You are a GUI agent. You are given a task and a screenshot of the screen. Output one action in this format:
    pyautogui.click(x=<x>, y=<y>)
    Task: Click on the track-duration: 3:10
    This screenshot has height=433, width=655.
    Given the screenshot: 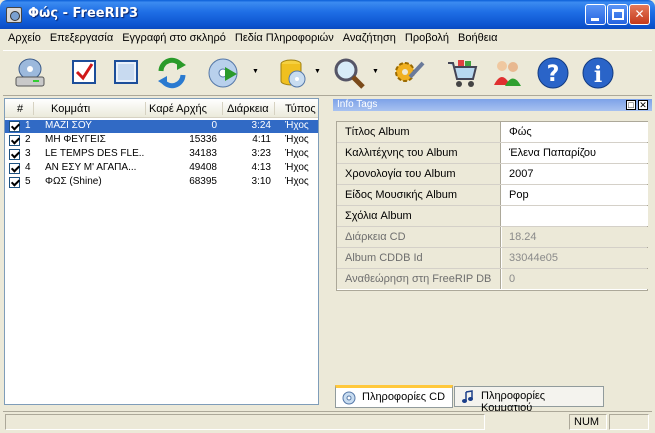 What is the action you would take?
    pyautogui.click(x=261, y=181)
    